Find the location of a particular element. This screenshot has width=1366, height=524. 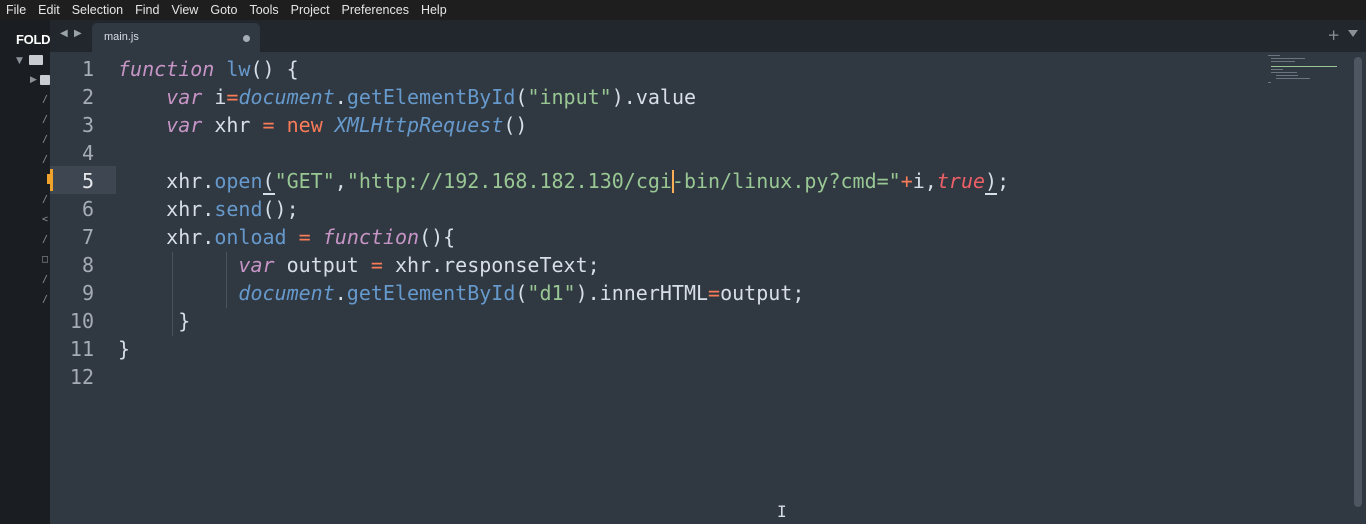

menu-preferences: Preferences is located at coordinates (375, 10).